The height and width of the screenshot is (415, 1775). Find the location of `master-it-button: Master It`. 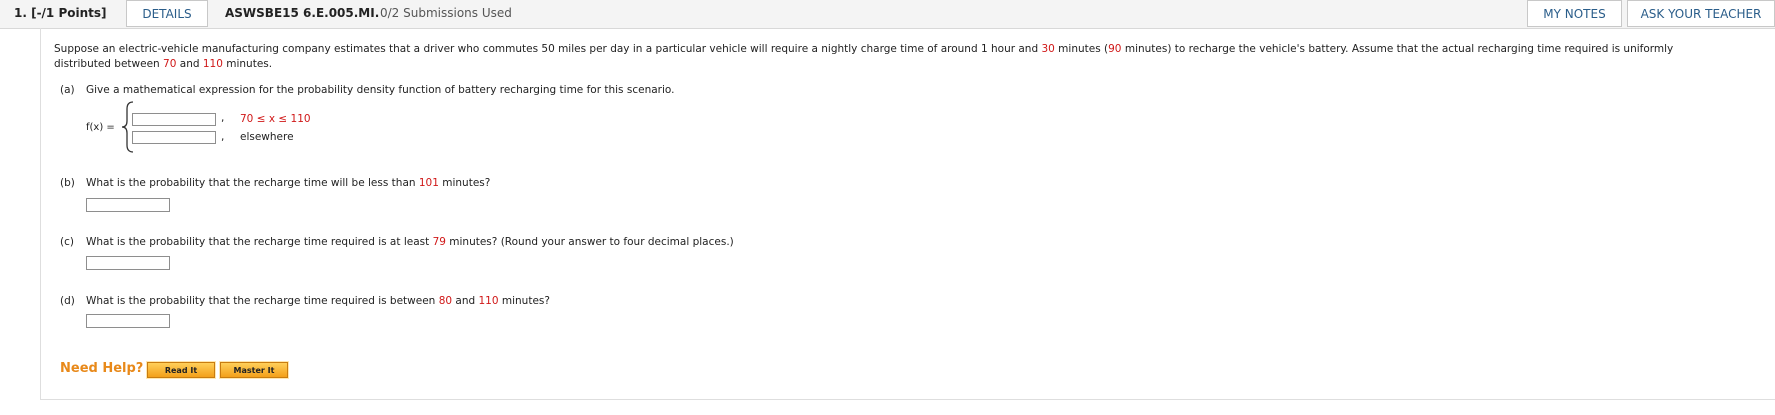

master-it-button: Master It is located at coordinates (254, 370).